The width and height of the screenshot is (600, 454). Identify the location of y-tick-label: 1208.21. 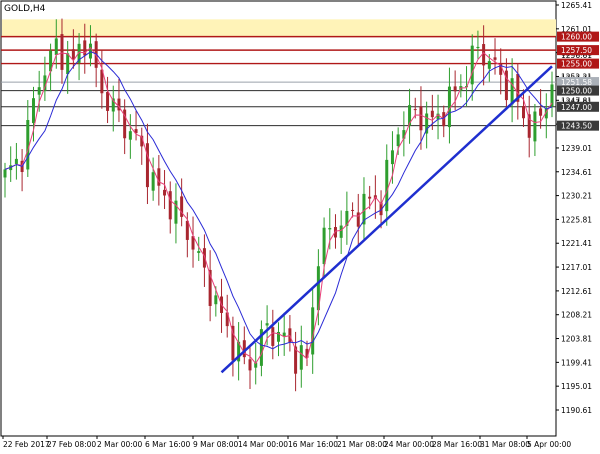
(576, 315).